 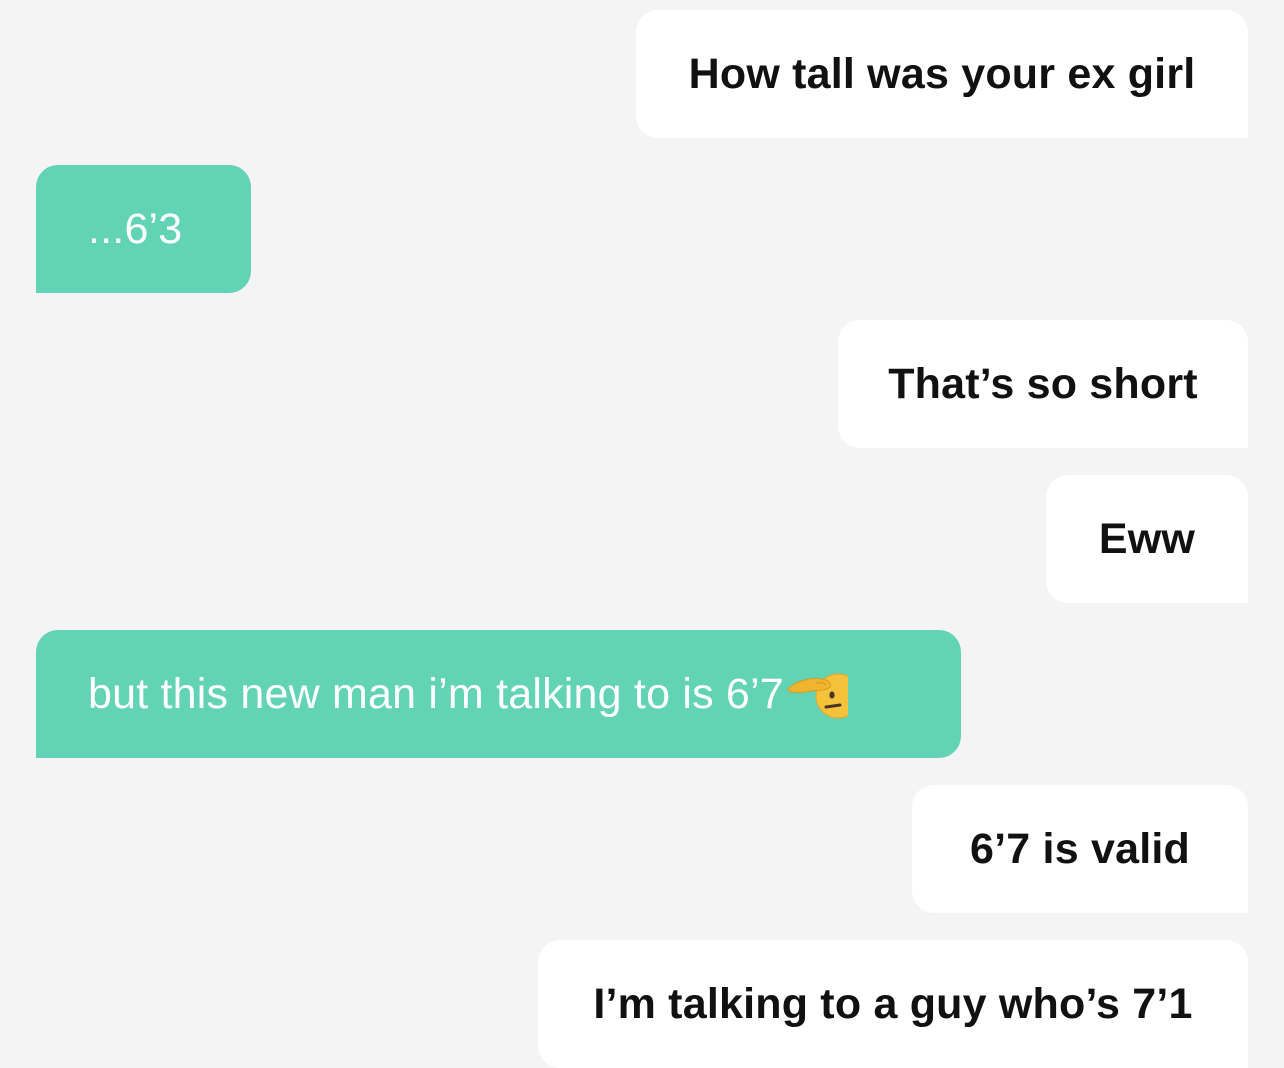 I want to click on message-bubble-outgoing: ...6’3, so click(x=143, y=229).